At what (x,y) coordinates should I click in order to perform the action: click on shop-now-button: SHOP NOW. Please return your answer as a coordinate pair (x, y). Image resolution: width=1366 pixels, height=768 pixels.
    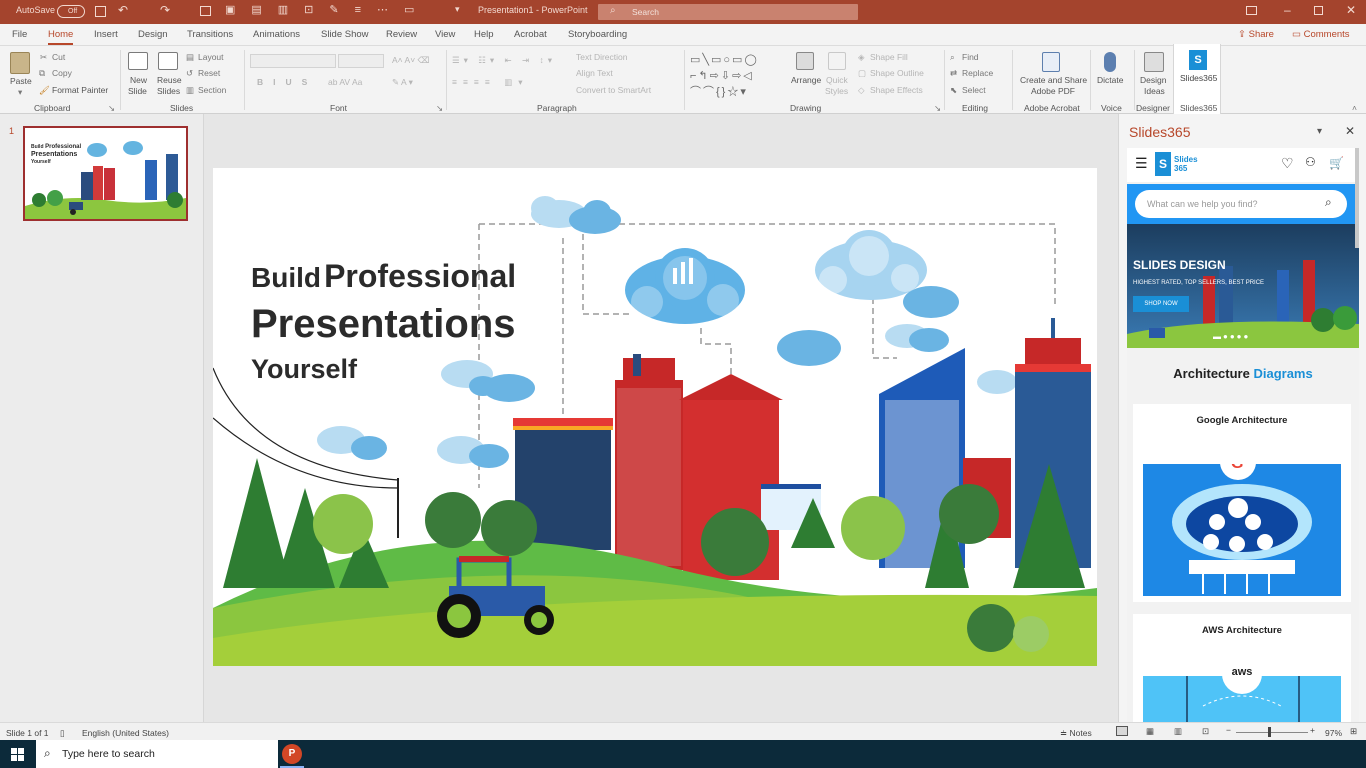
    Looking at the image, I should click on (1161, 304).